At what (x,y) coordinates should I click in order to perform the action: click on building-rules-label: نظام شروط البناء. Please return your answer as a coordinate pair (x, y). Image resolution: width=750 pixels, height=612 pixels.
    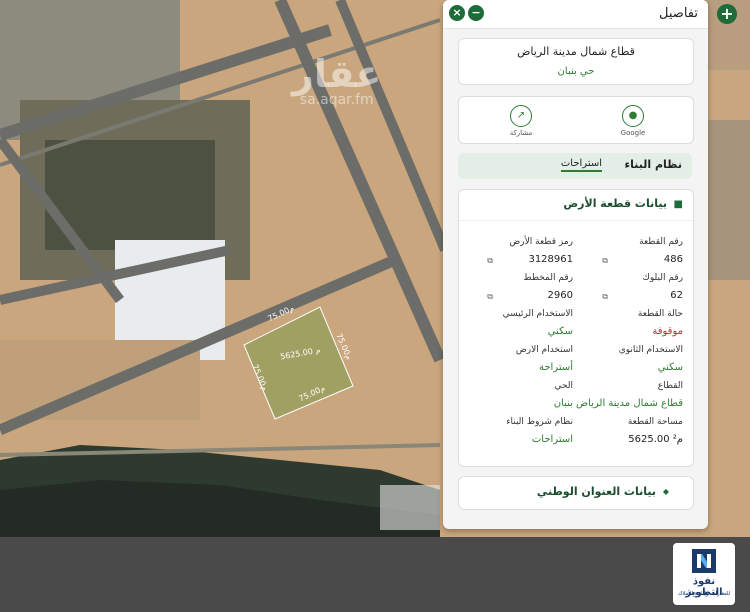
    Looking at the image, I should click on (539, 422).